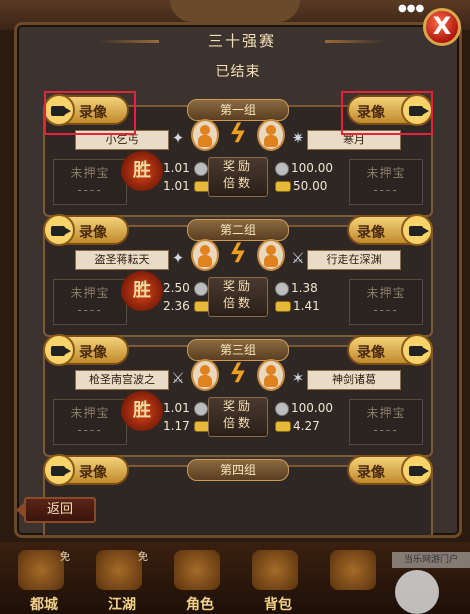 The image size is (470, 614). I want to click on player-name-left: 盗圣蒋耘天, so click(122, 260).